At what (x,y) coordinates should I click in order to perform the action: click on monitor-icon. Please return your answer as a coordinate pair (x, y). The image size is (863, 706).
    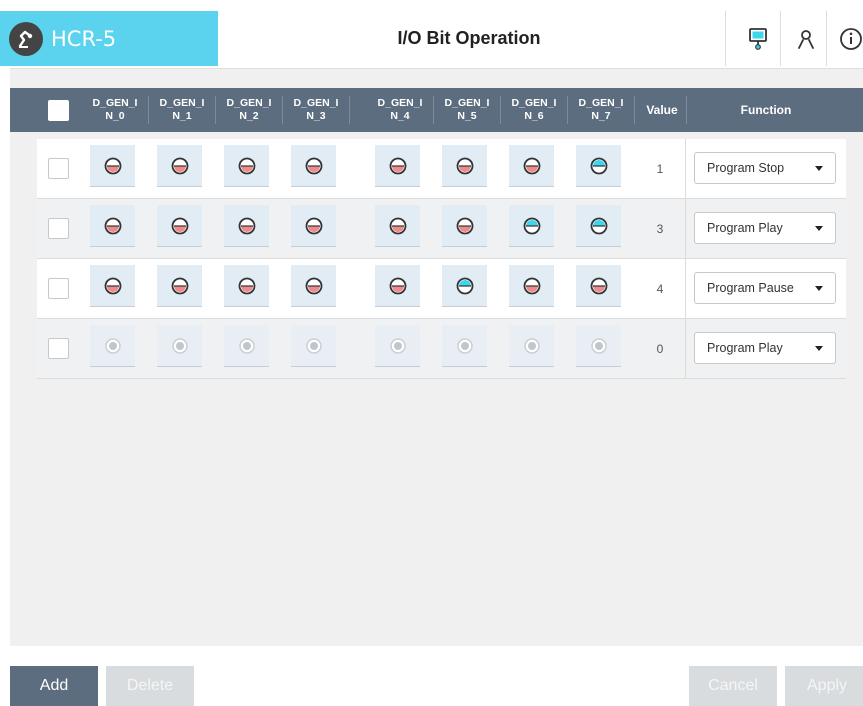
    Looking at the image, I should click on (758, 39).